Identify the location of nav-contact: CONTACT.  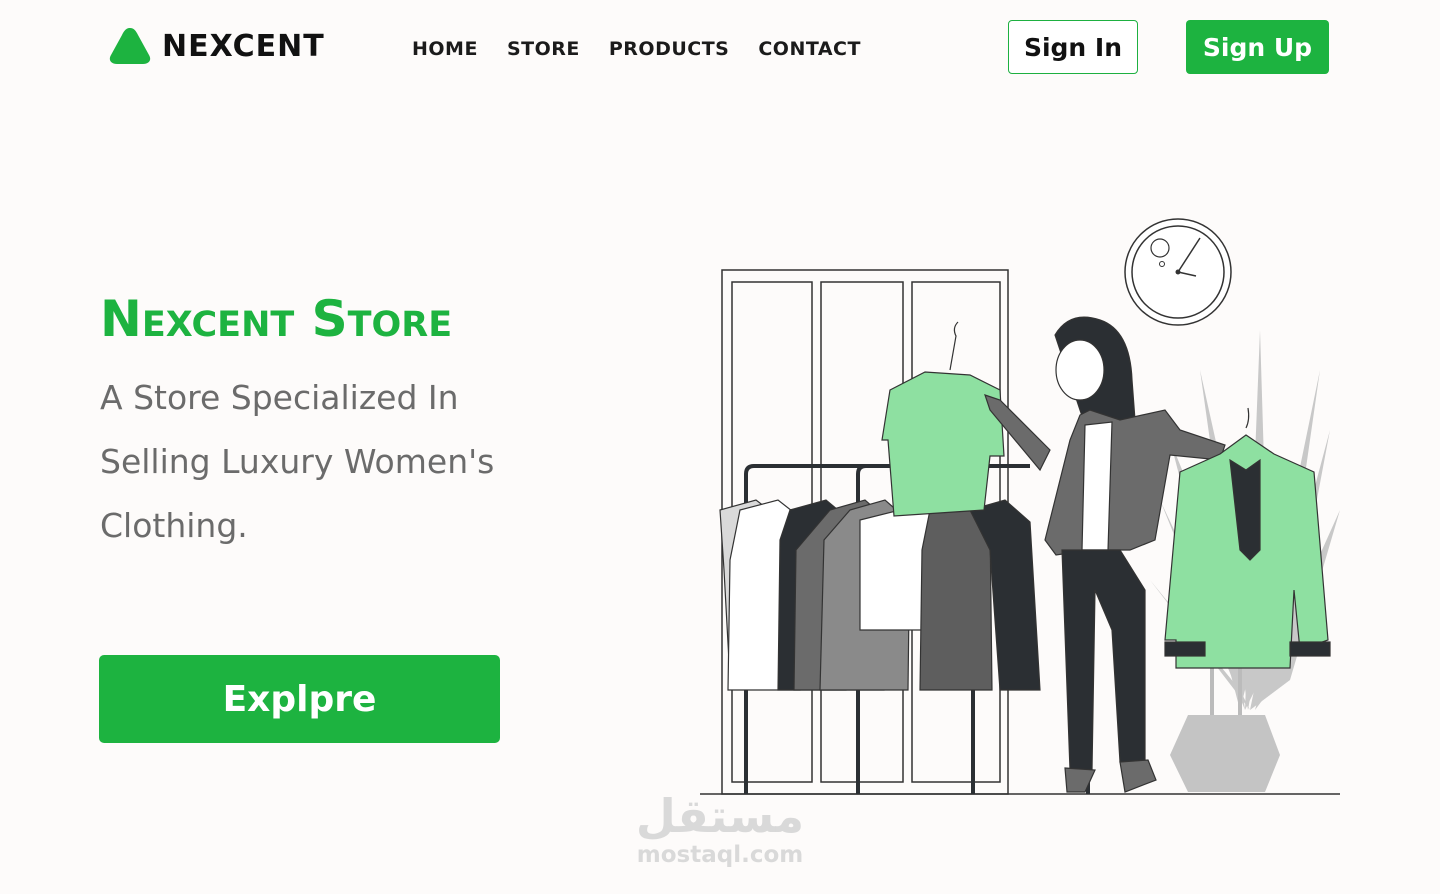
(809, 49).